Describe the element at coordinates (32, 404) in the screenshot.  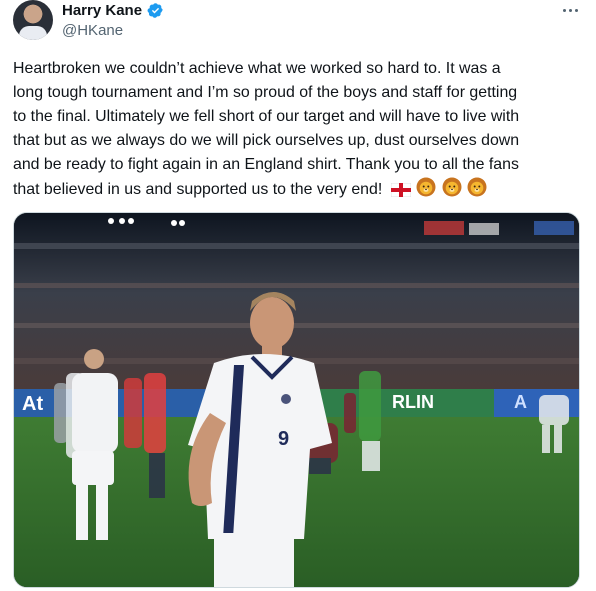
I see `board-text-left: At` at that location.